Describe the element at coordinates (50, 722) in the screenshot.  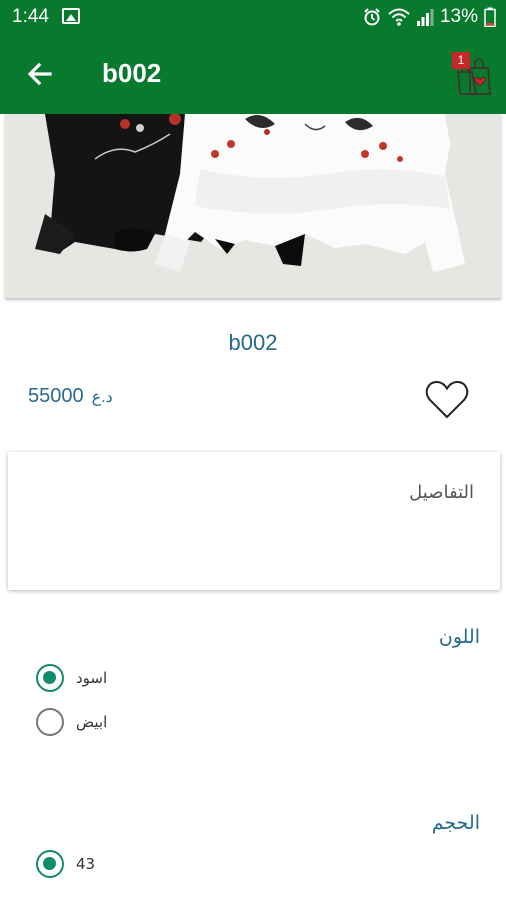
I see `radio-button-unchecked` at that location.